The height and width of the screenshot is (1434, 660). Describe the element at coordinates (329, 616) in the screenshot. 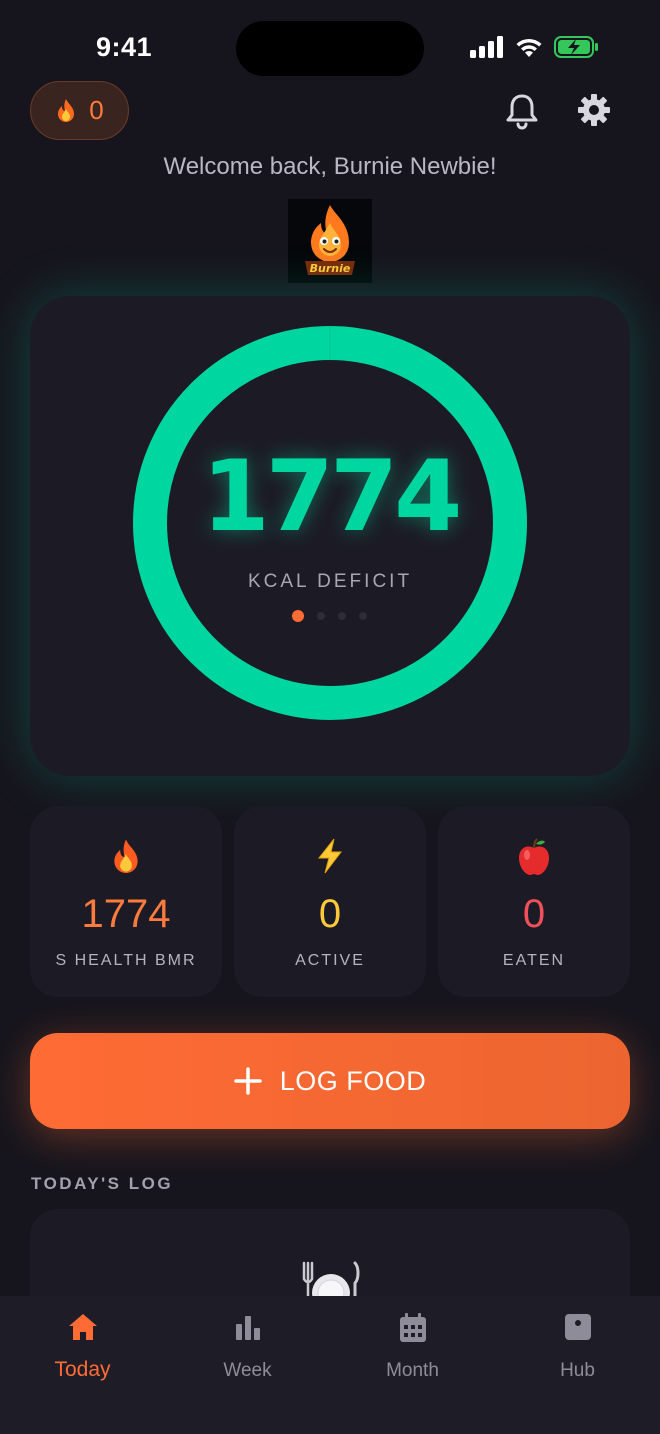

I see `page-indicator` at that location.